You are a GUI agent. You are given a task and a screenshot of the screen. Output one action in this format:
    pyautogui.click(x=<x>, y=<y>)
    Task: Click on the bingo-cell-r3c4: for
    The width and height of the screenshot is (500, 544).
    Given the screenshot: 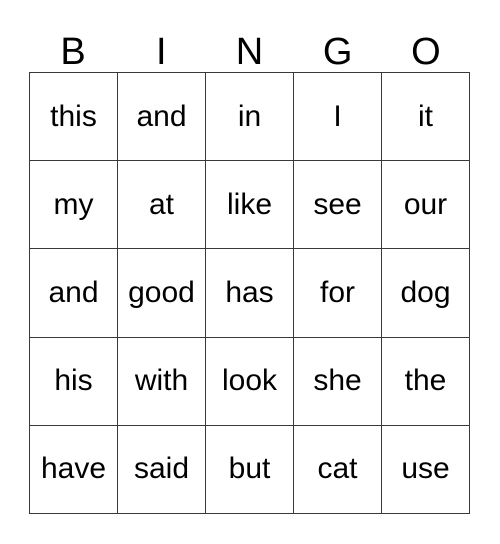 What is the action you would take?
    pyautogui.click(x=338, y=293)
    